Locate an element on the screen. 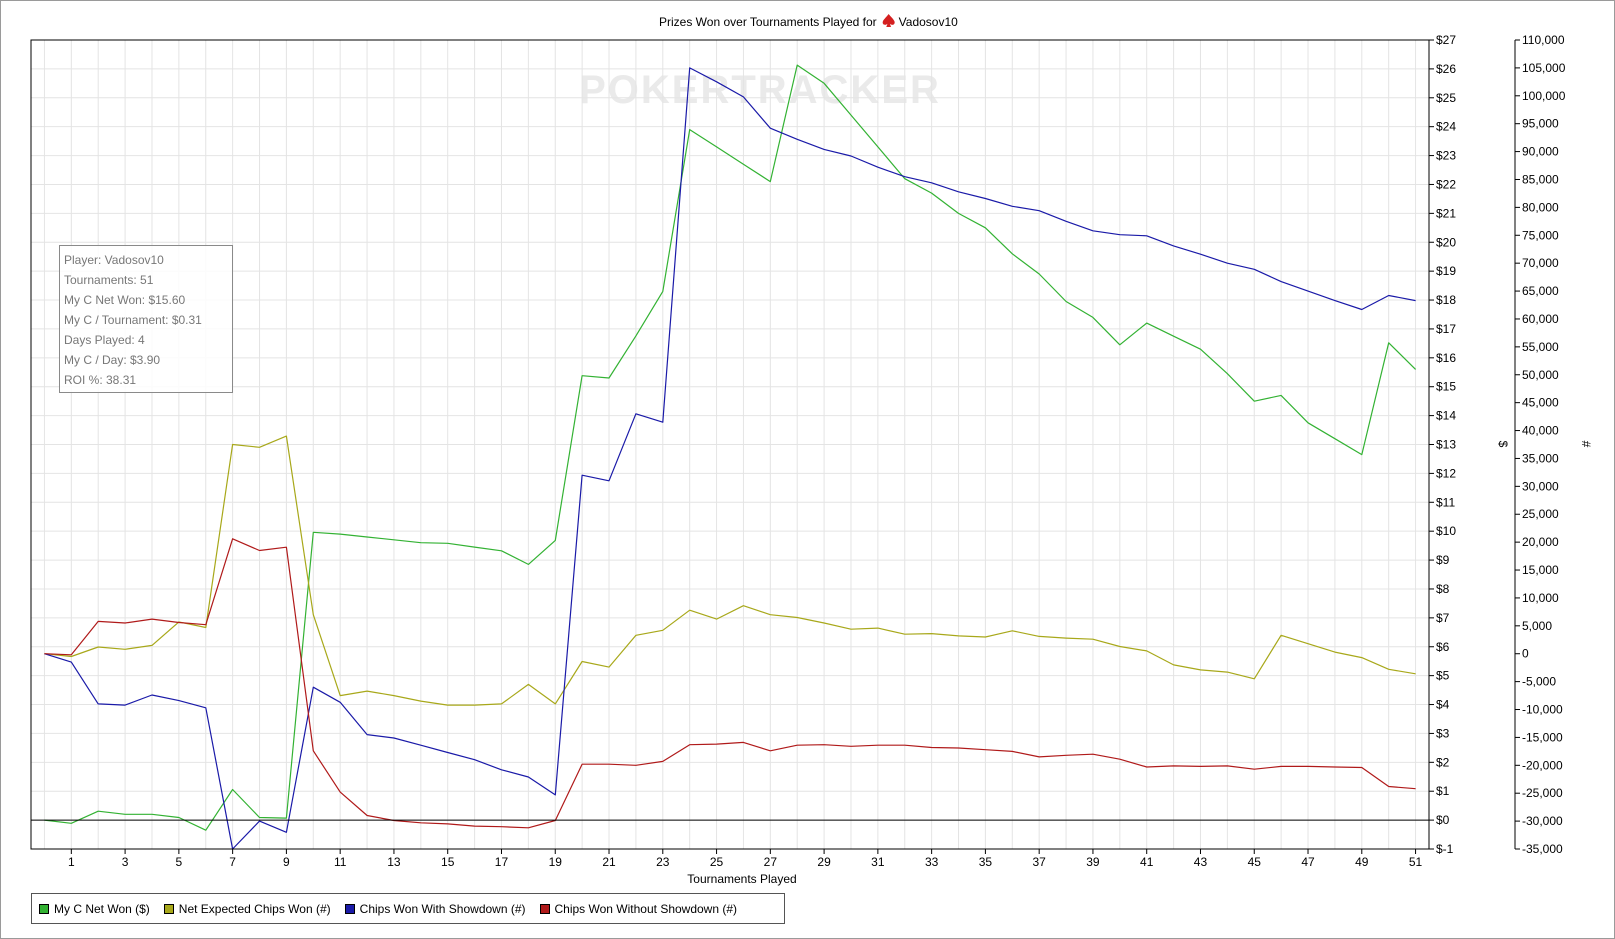 The image size is (1615, 939). y-dollar-tick-label: $15 is located at coordinates (1446, 387).